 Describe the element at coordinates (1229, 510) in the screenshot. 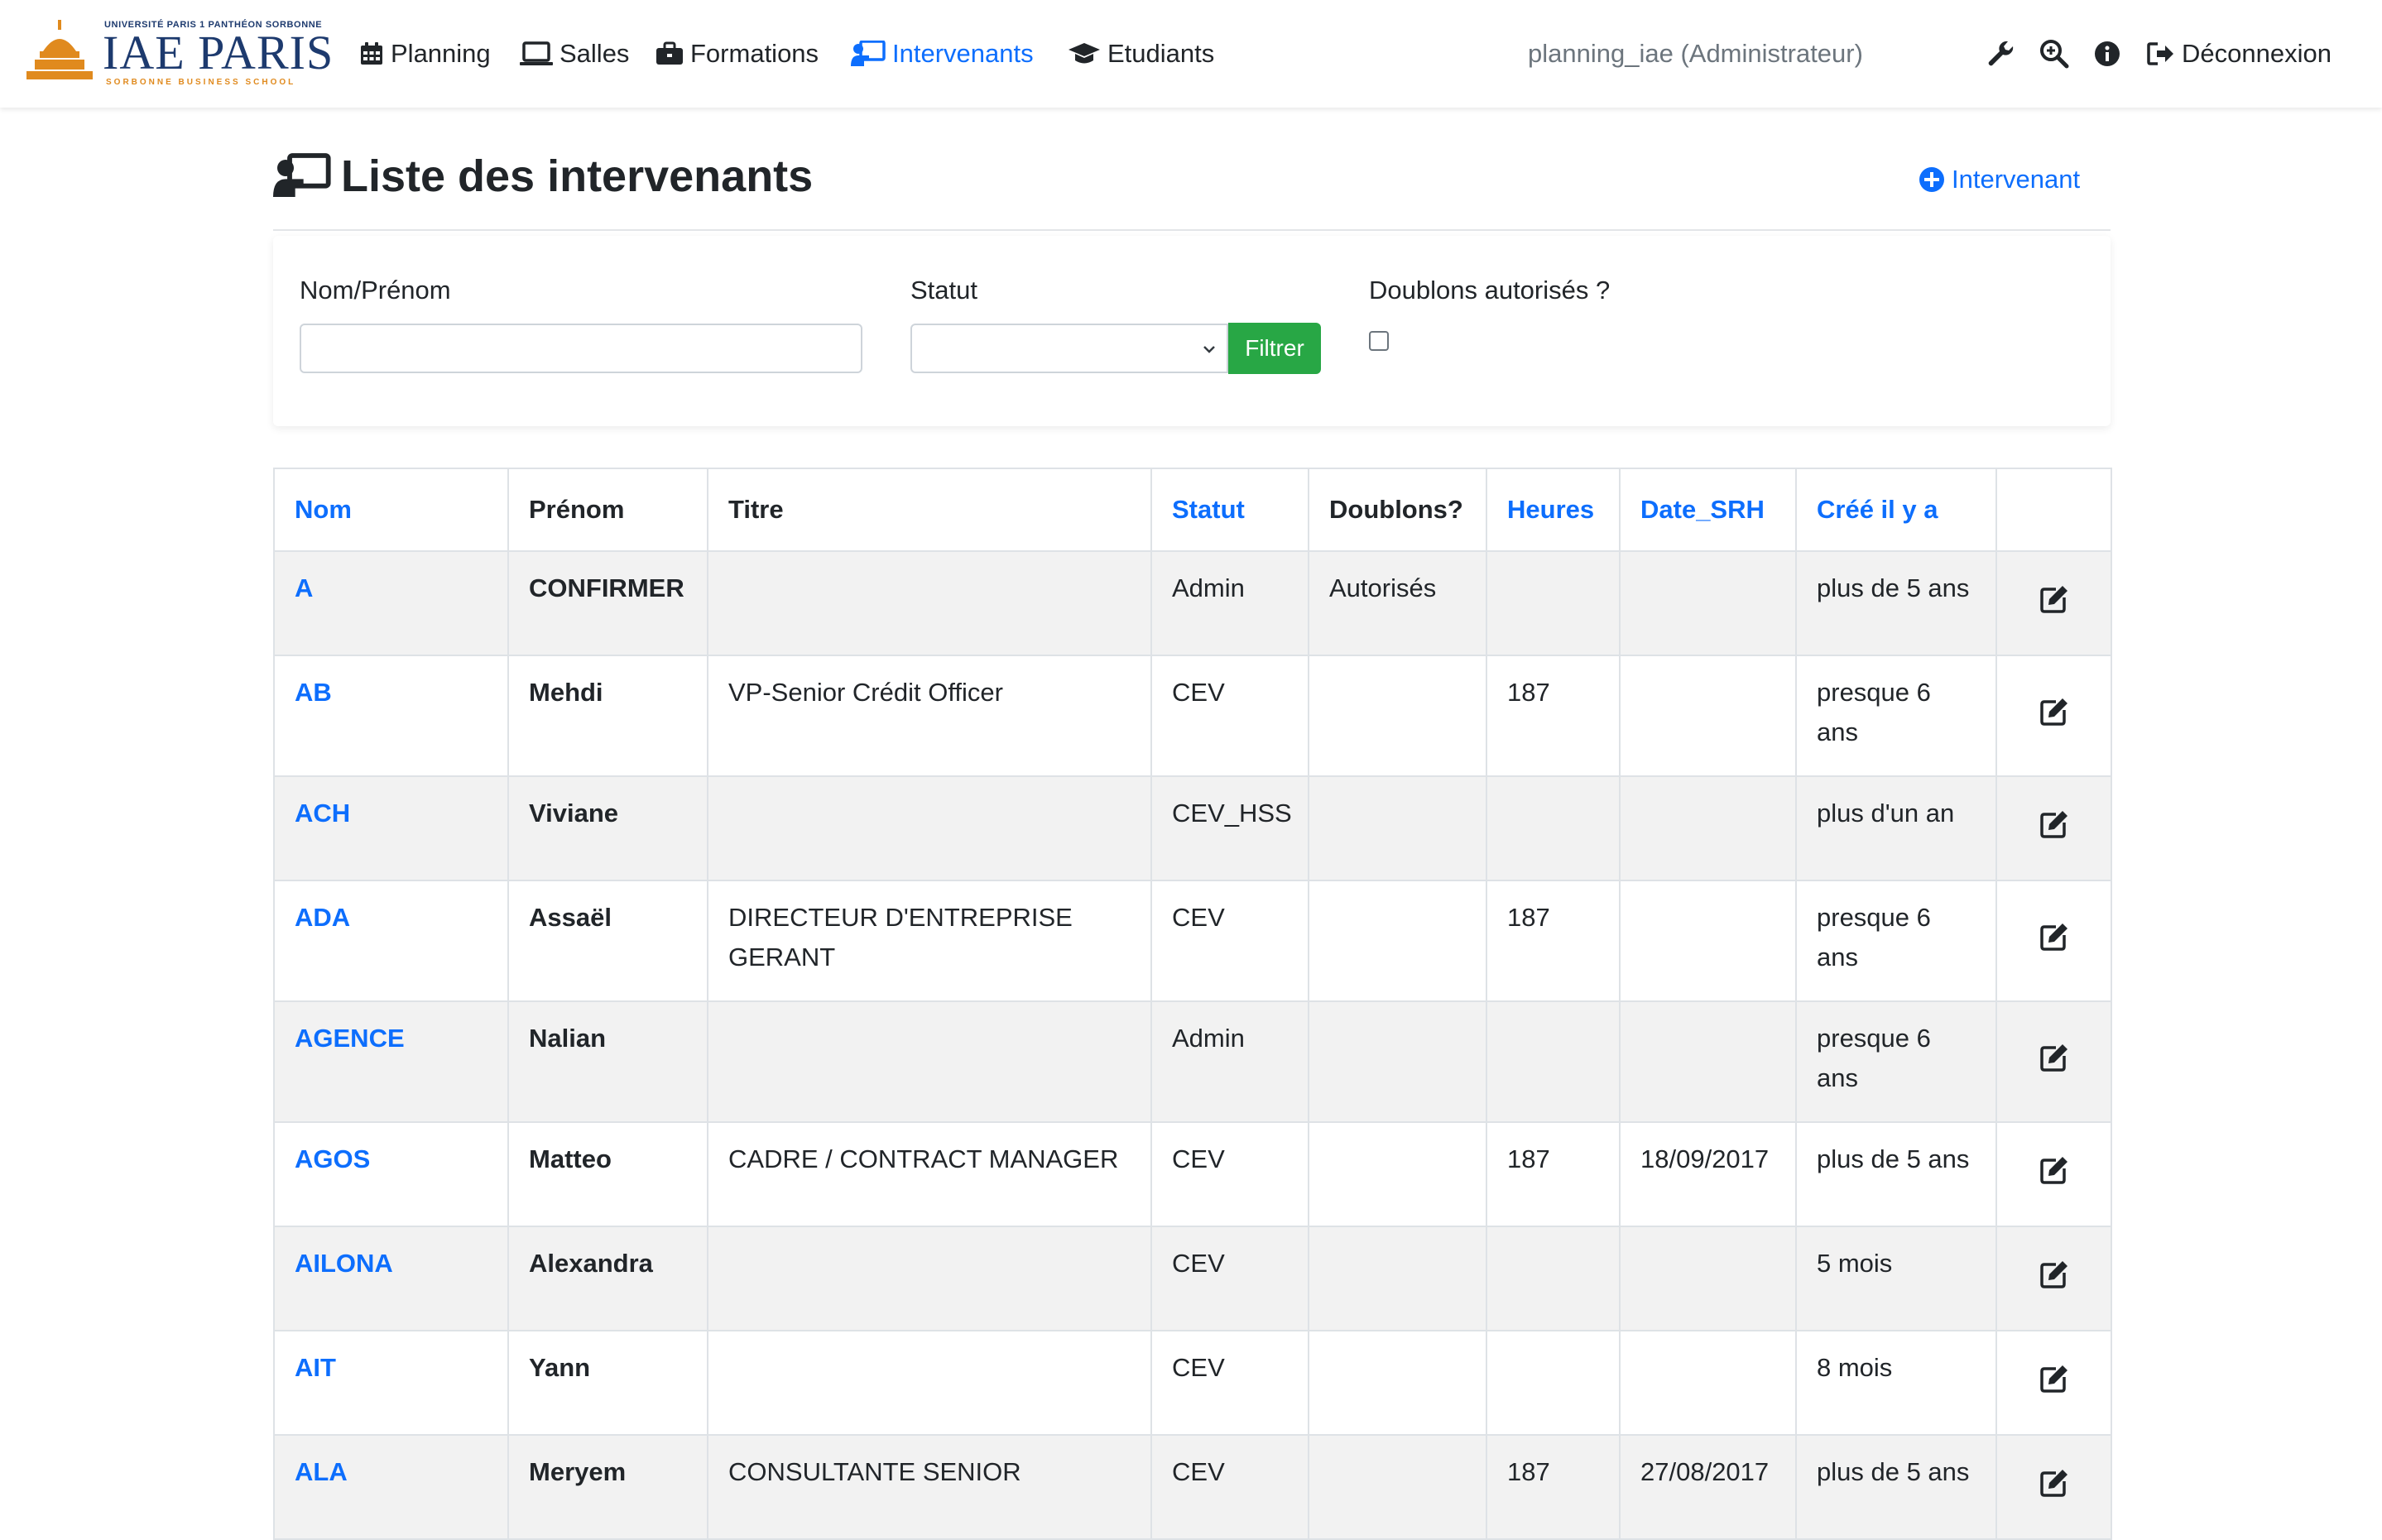

I see `column-header-statut: Statut` at that location.